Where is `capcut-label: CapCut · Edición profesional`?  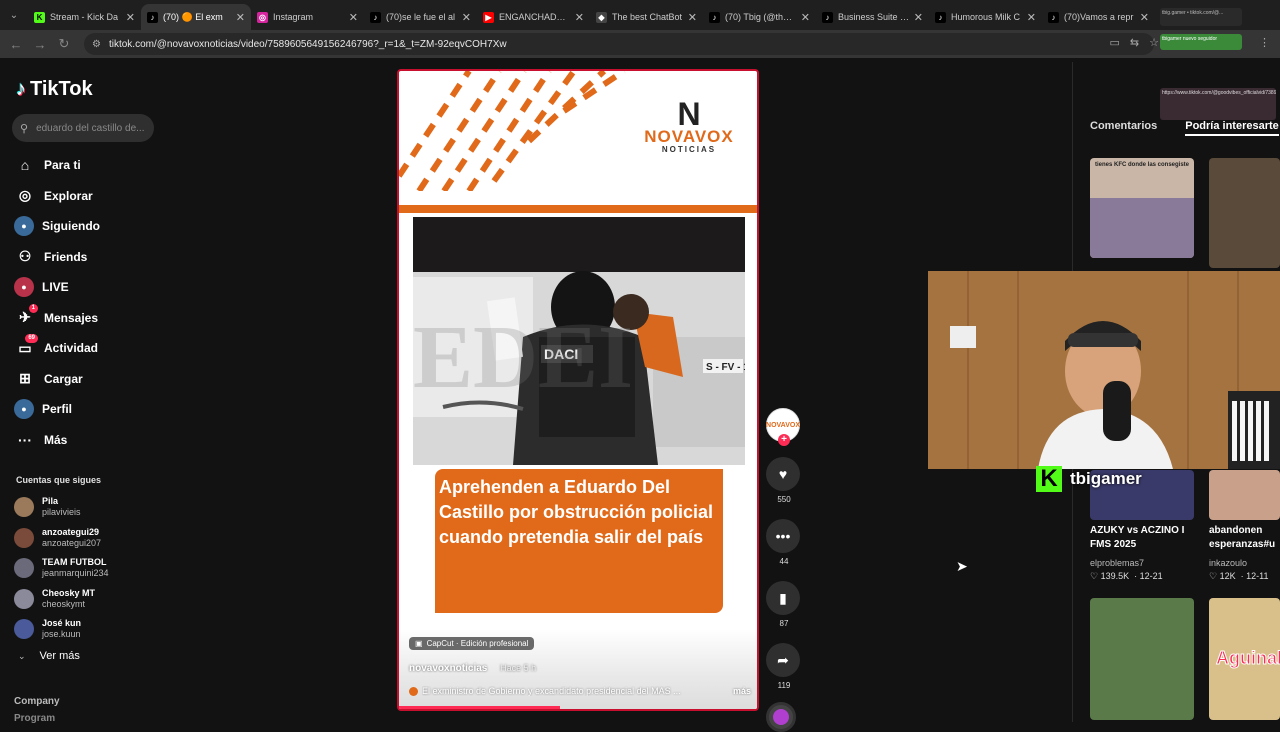
capcut-label: CapCut · Edición profesional is located at coordinates (477, 643).